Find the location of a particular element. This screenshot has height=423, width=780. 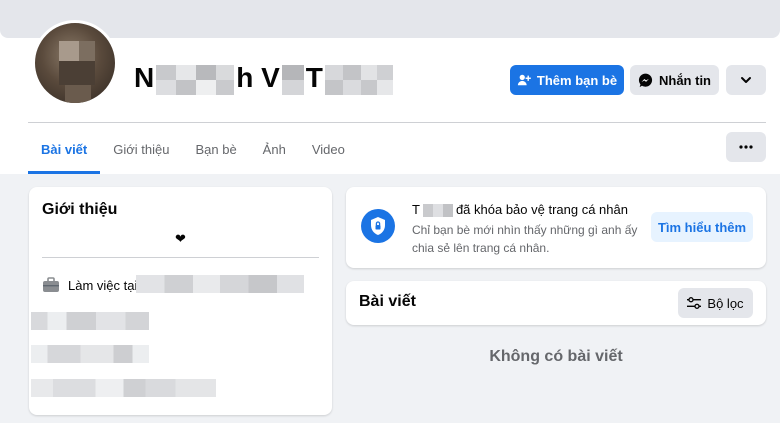

shield-lock-icon is located at coordinates (378, 226).